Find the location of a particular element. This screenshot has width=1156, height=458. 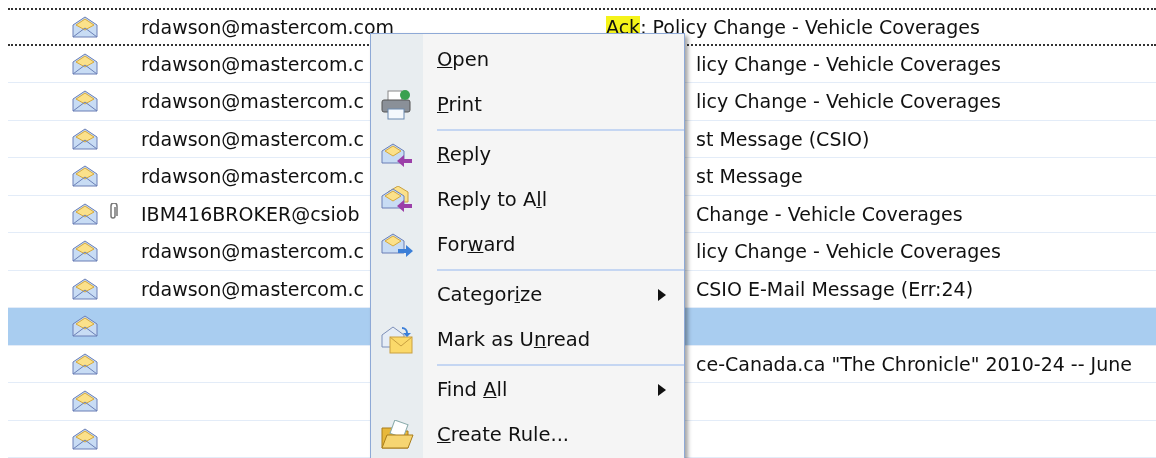

subject-text: Change - Vehicle Coverages is located at coordinates (829, 213).